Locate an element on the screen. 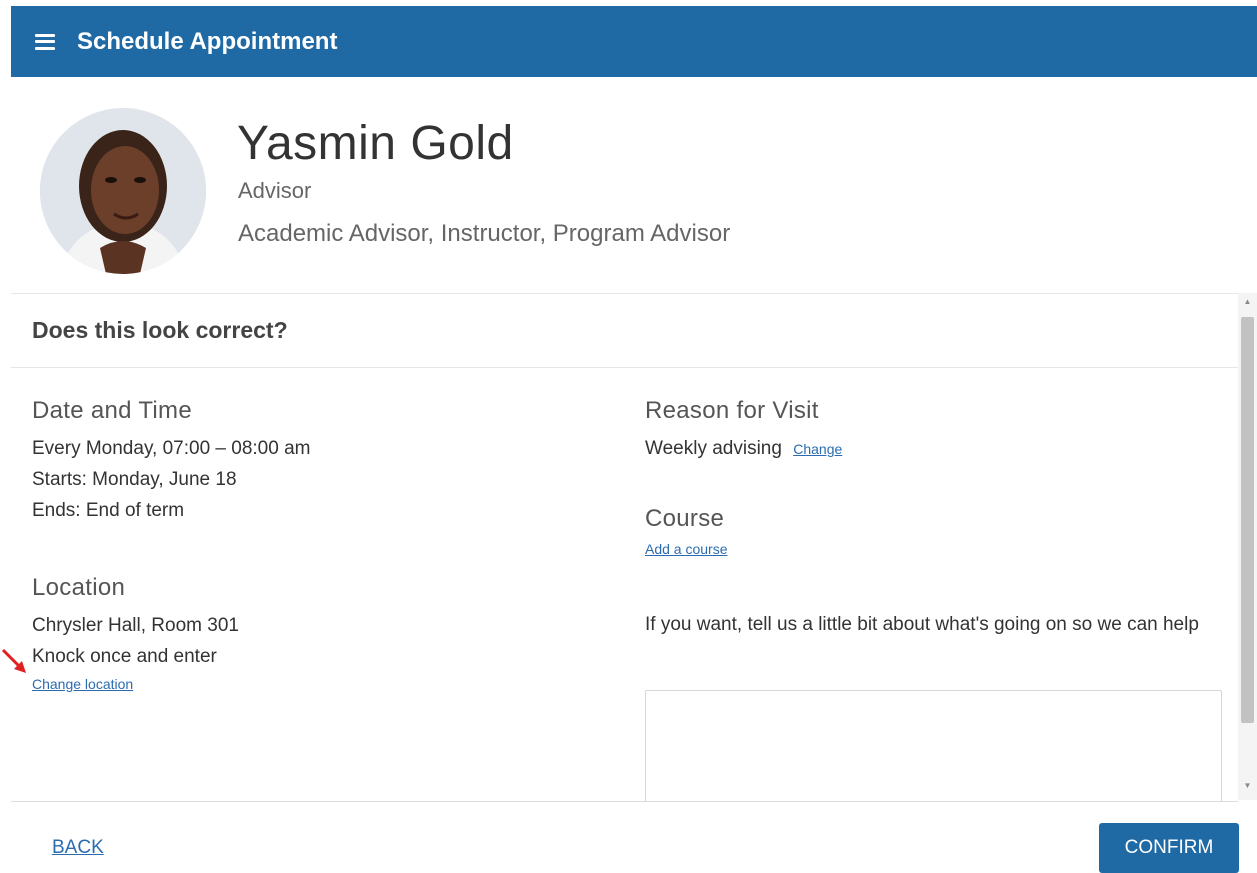 The image size is (1257, 873). course-title: Course is located at coordinates (685, 518).